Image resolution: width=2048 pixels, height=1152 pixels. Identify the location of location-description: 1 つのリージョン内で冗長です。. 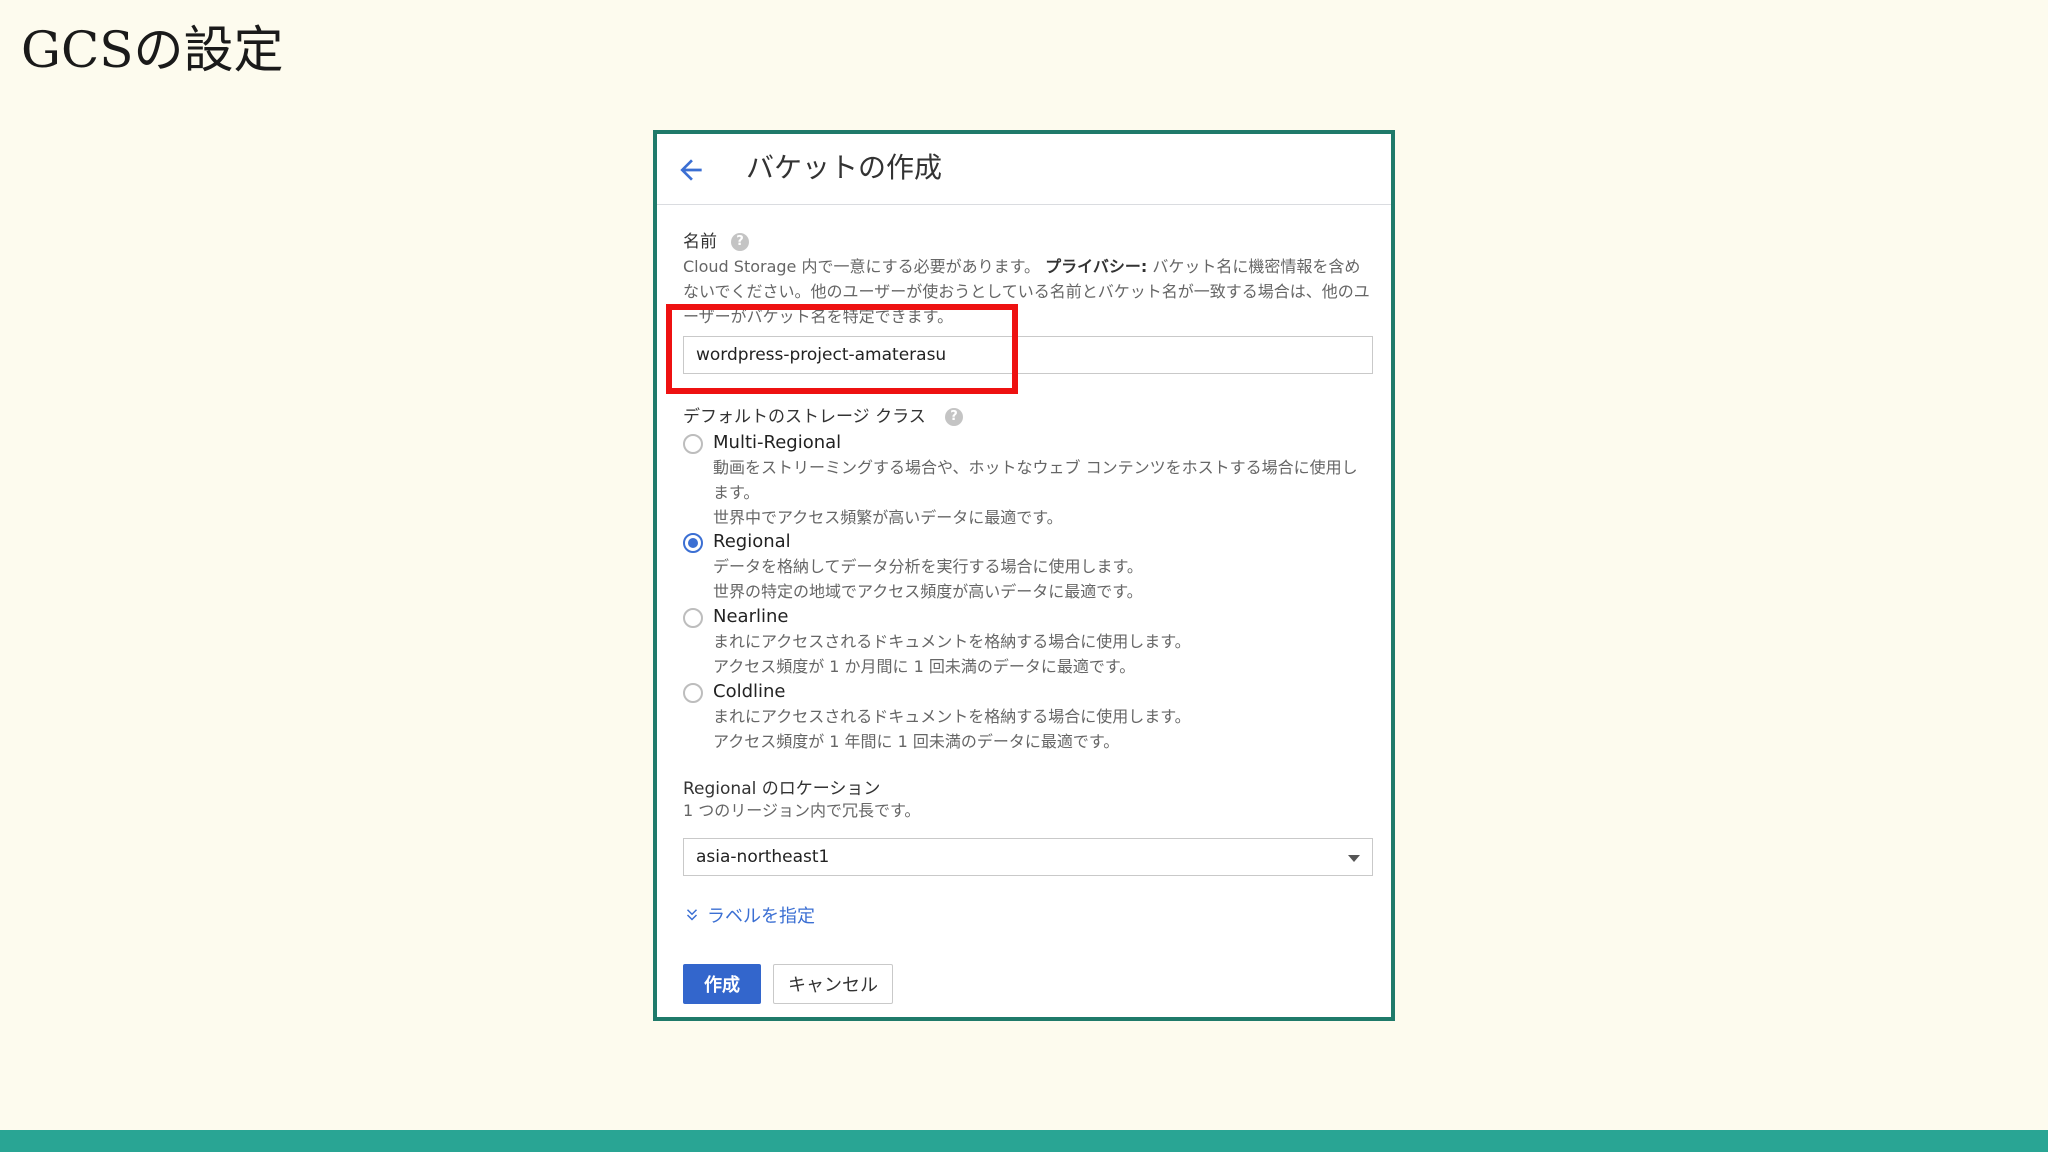
(802, 810).